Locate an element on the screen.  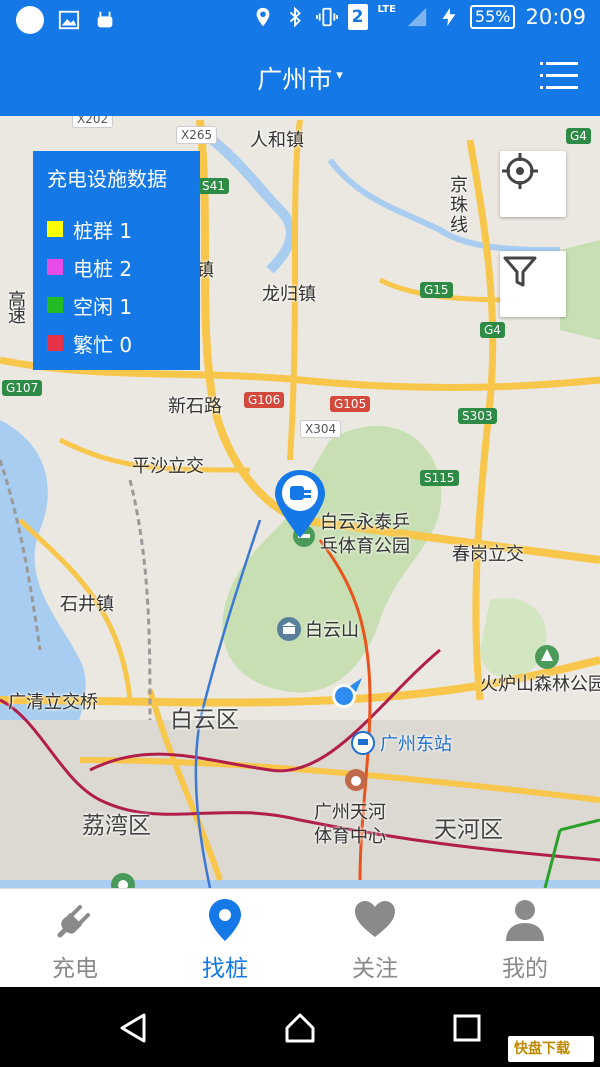
my-location-icon is located at coordinates (347, 693).